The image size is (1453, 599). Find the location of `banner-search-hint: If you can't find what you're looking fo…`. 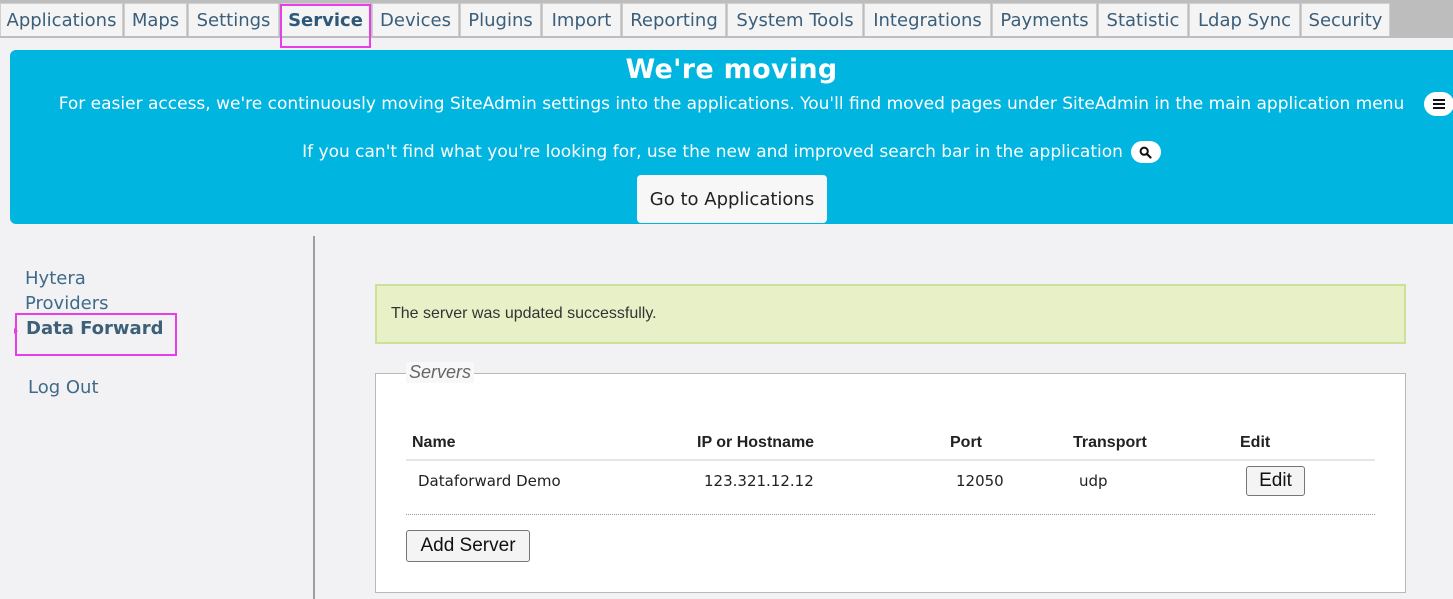

banner-search-hint: If you can't find what you're looking fo… is located at coordinates (731, 152).